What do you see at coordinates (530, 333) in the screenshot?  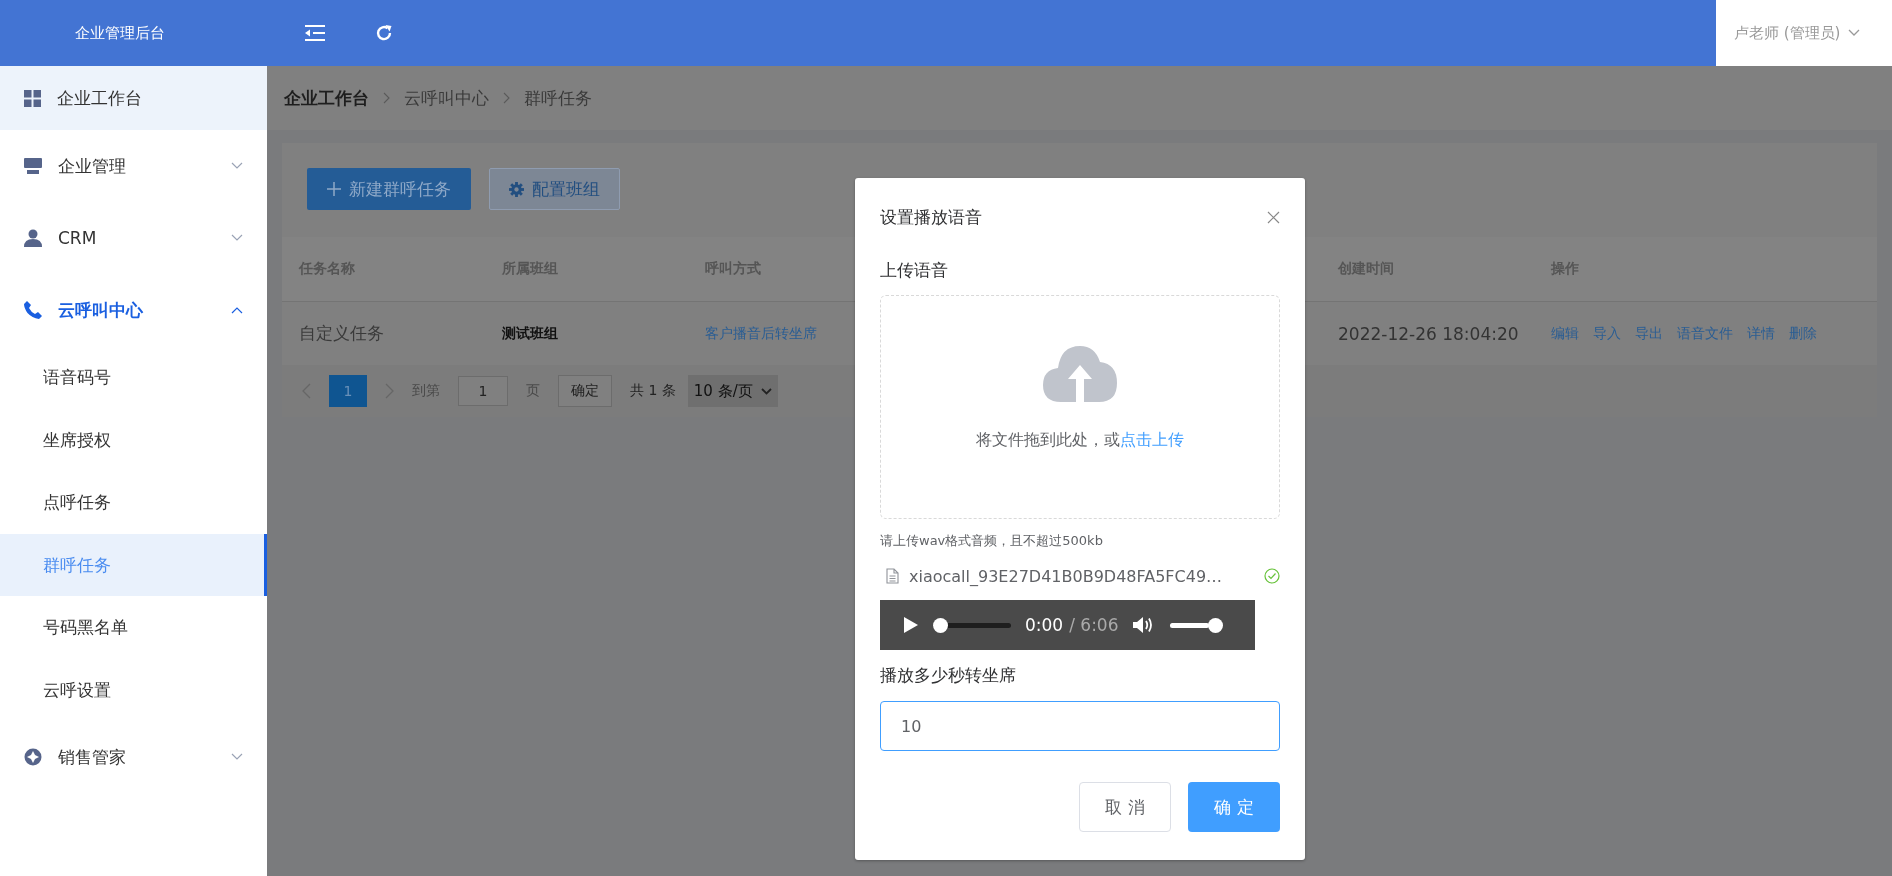 I see `table-cell: 测试班组` at bounding box center [530, 333].